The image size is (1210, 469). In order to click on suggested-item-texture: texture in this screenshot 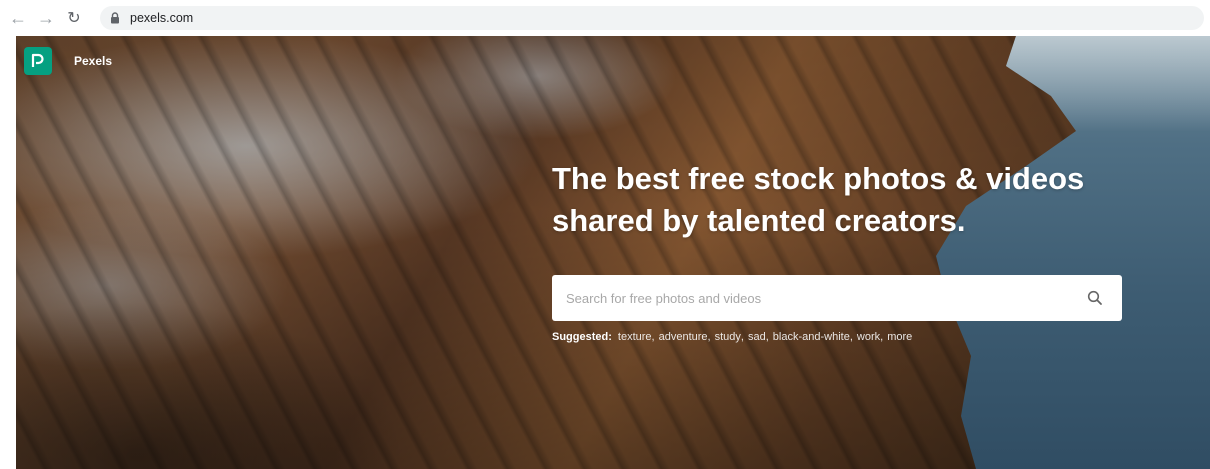, I will do `click(635, 337)`.